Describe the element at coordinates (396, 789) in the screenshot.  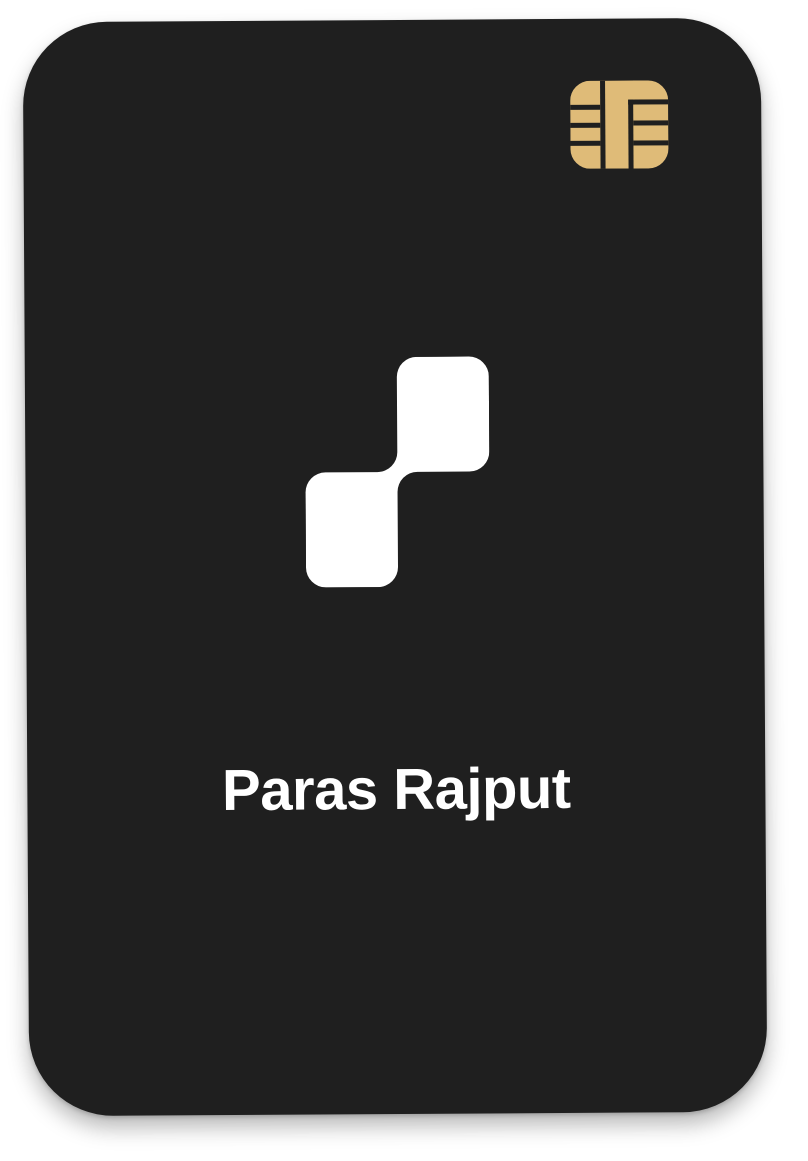
I see `card-holder-name: Paras Rajput` at that location.